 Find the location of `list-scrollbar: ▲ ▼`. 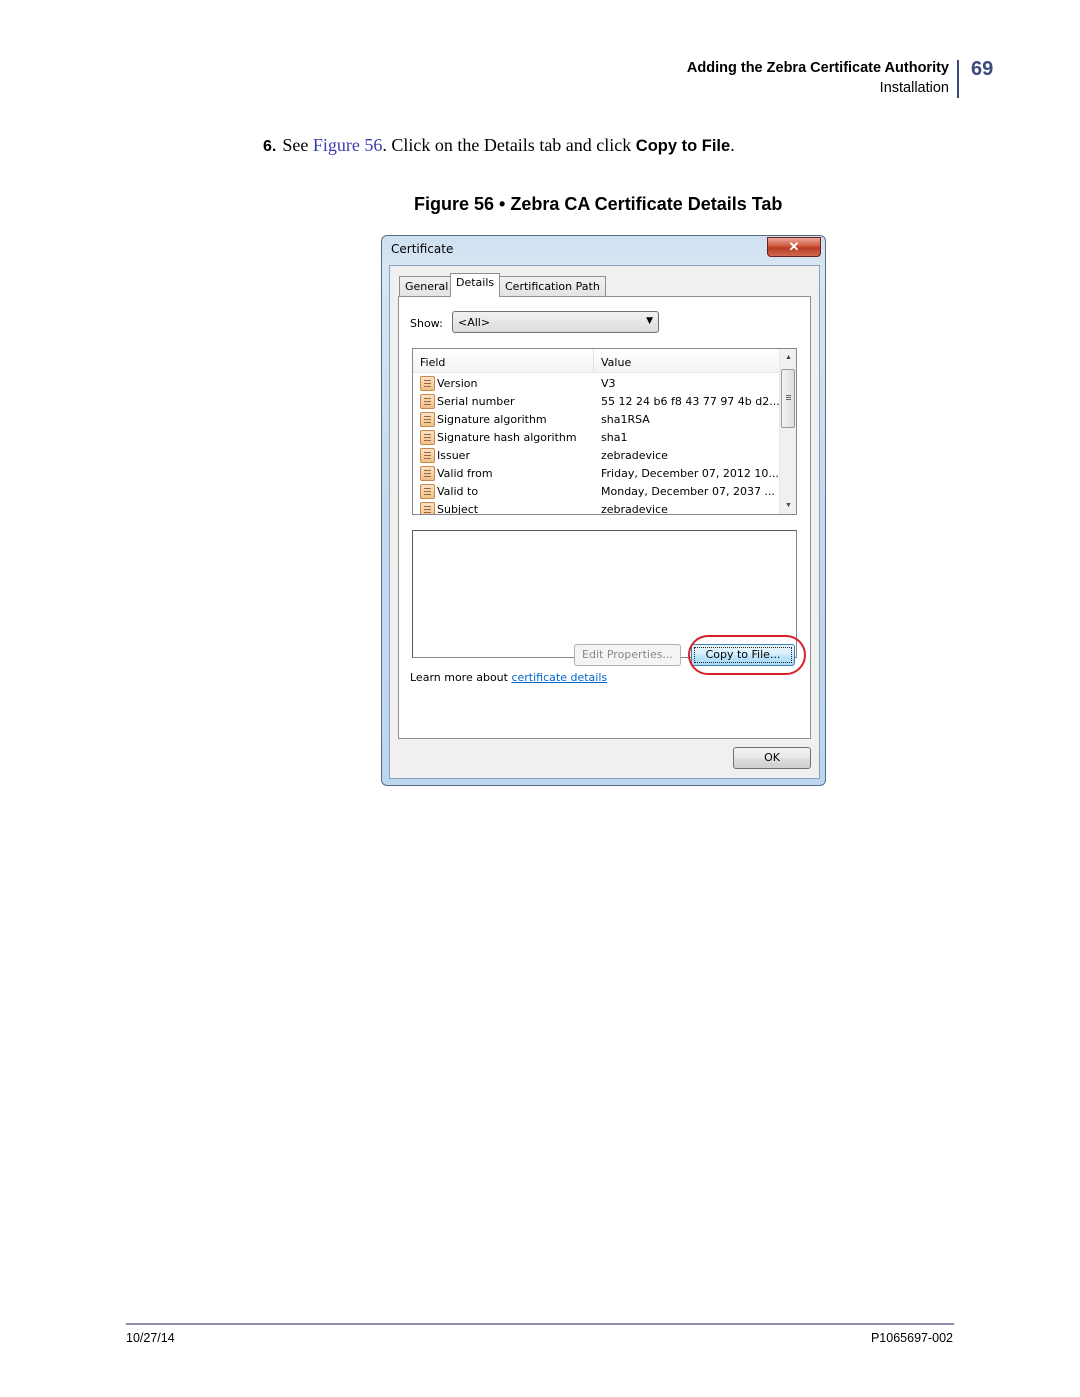

list-scrollbar: ▲ ▼ is located at coordinates (787, 431).